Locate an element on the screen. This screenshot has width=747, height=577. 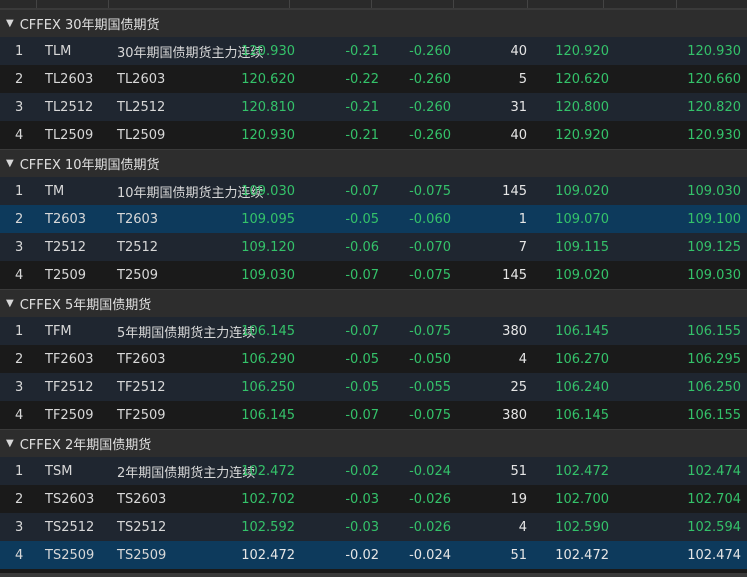
last-price: 102.592 is located at coordinates (268, 527).